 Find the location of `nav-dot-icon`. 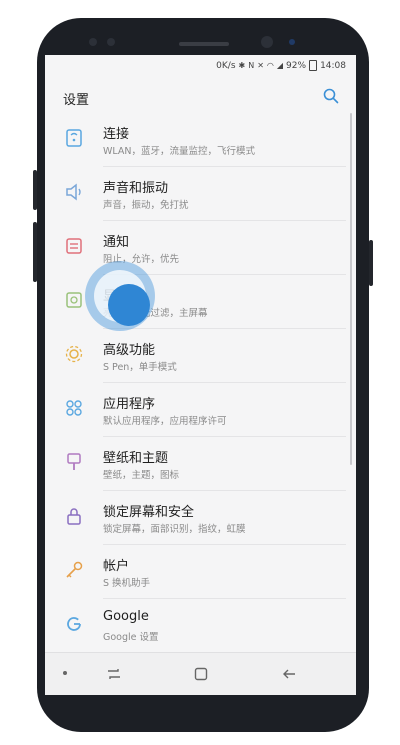

nav-dot-icon is located at coordinates (65, 673).